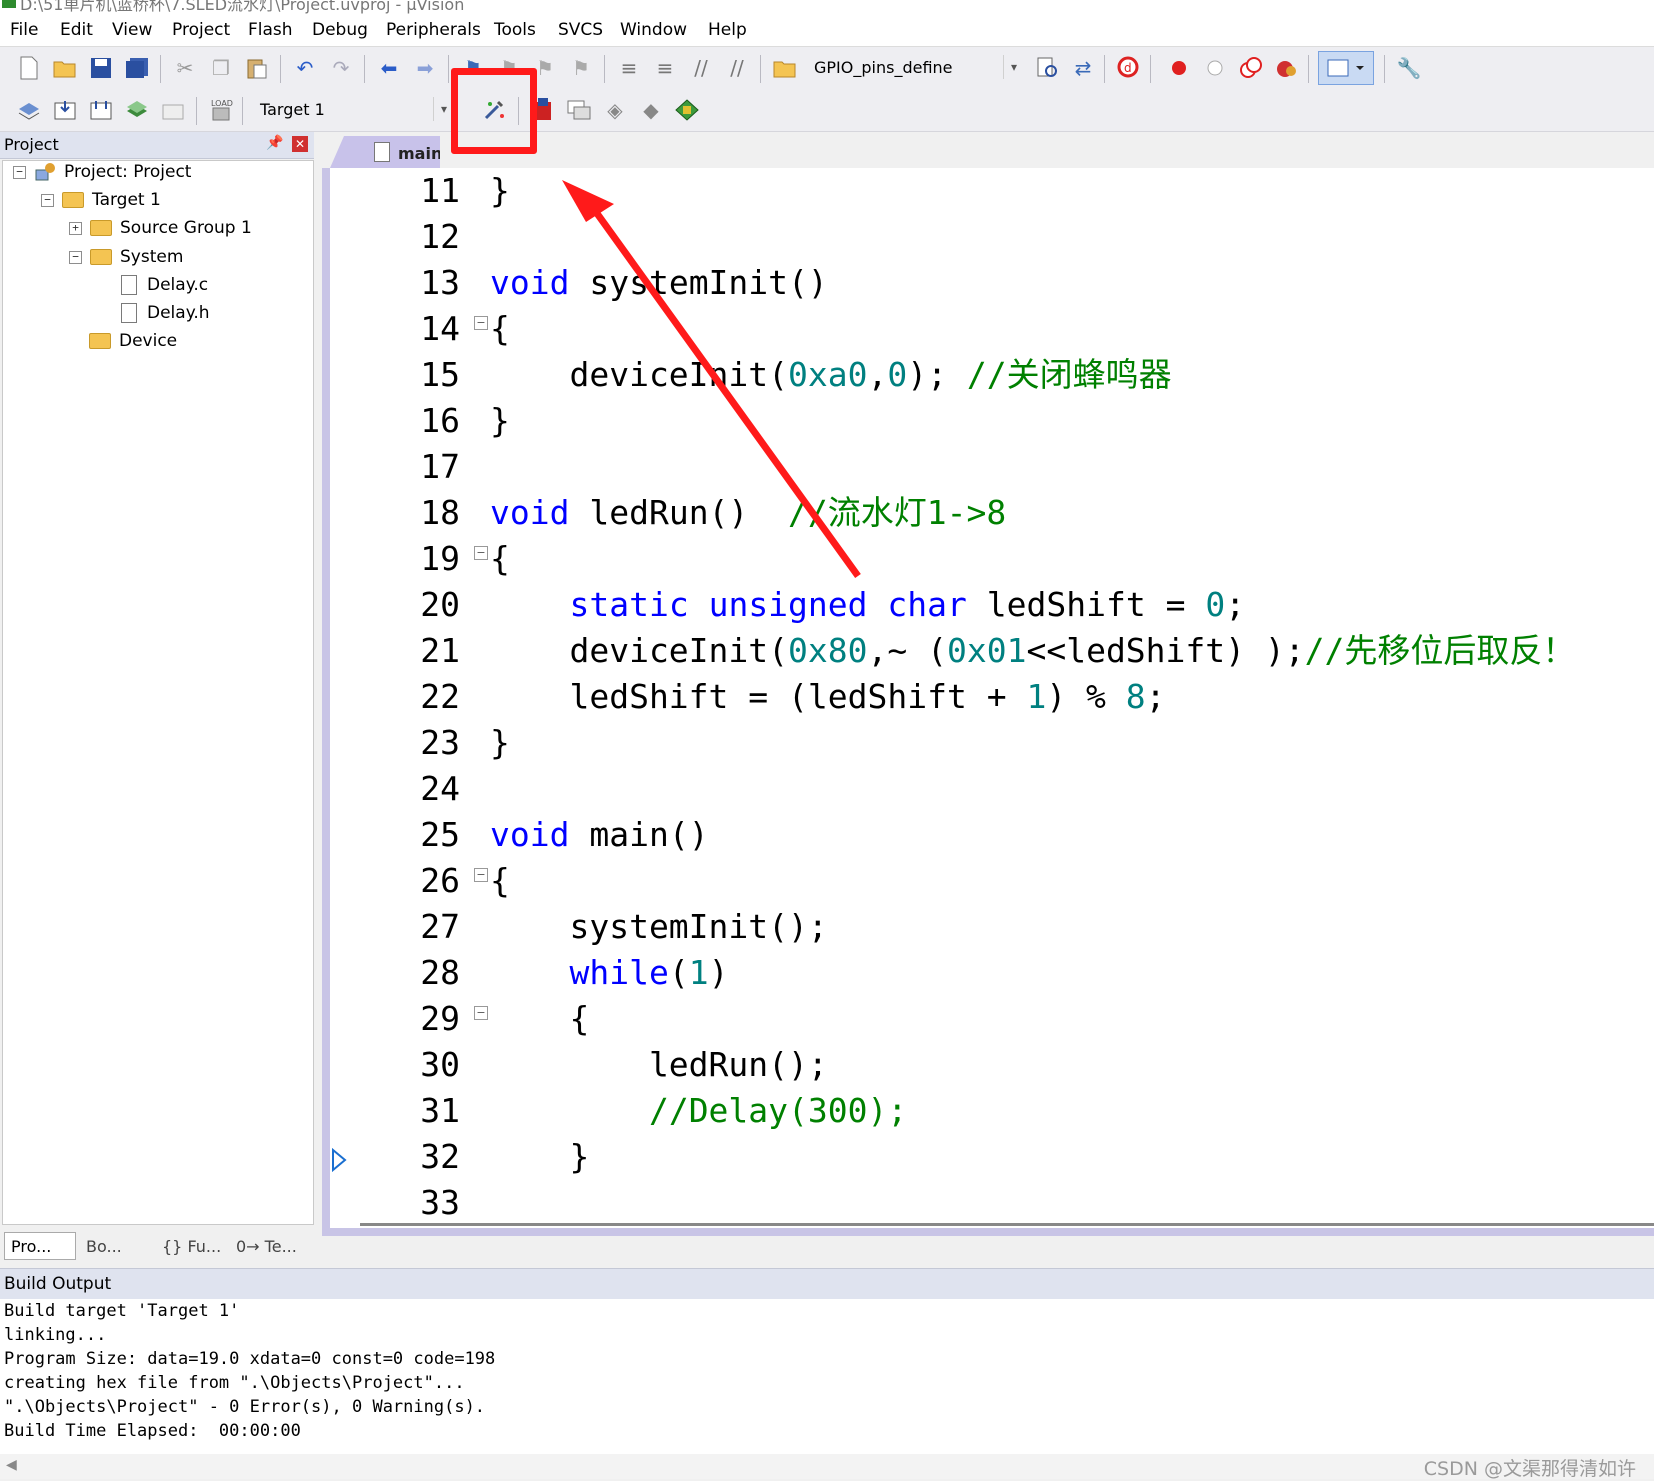 The width and height of the screenshot is (1654, 1481). I want to click on incremental-find-icon: ⇄, so click(1083, 68).